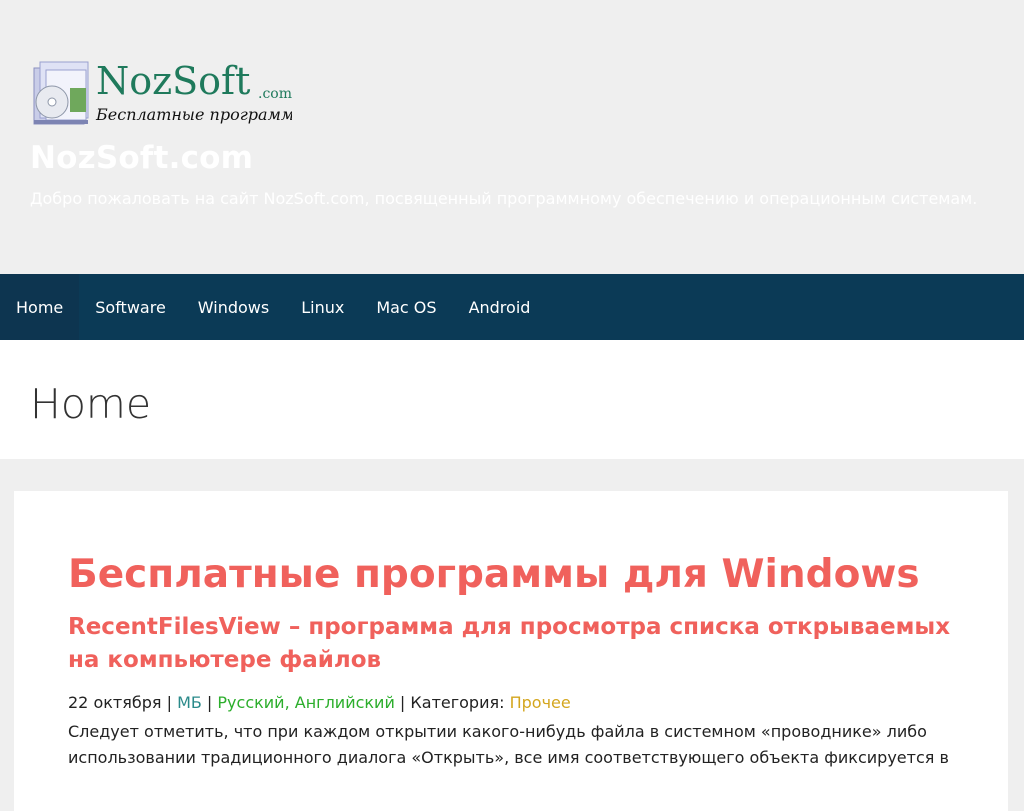  Describe the element at coordinates (512, 399) in the screenshot. I see `page-title-band: Home` at that location.